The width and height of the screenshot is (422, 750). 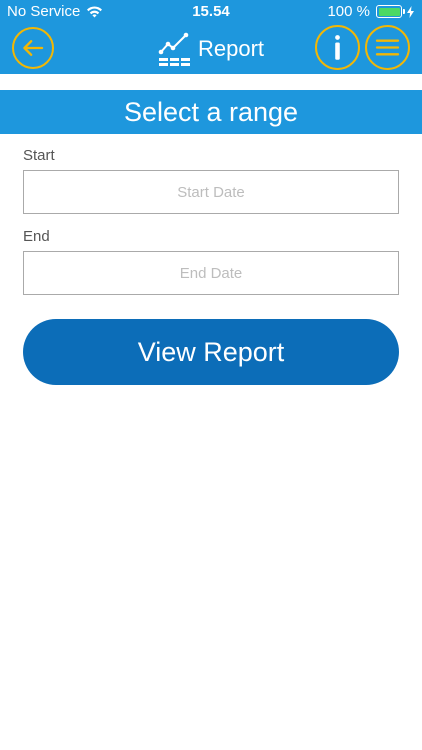 What do you see at coordinates (410, 11) in the screenshot?
I see `charging-bolt-icon` at bounding box center [410, 11].